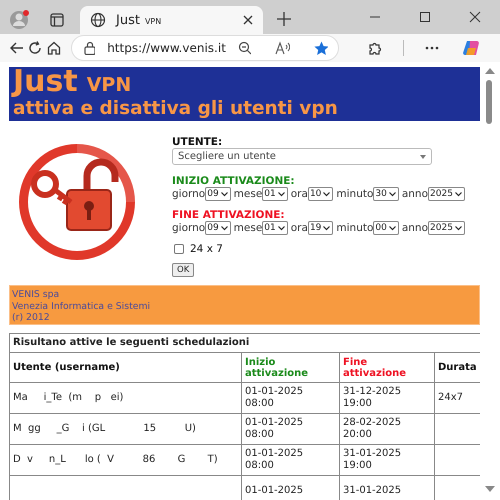 The image size is (500, 500). I want to click on close-icon, so click(248, 20).